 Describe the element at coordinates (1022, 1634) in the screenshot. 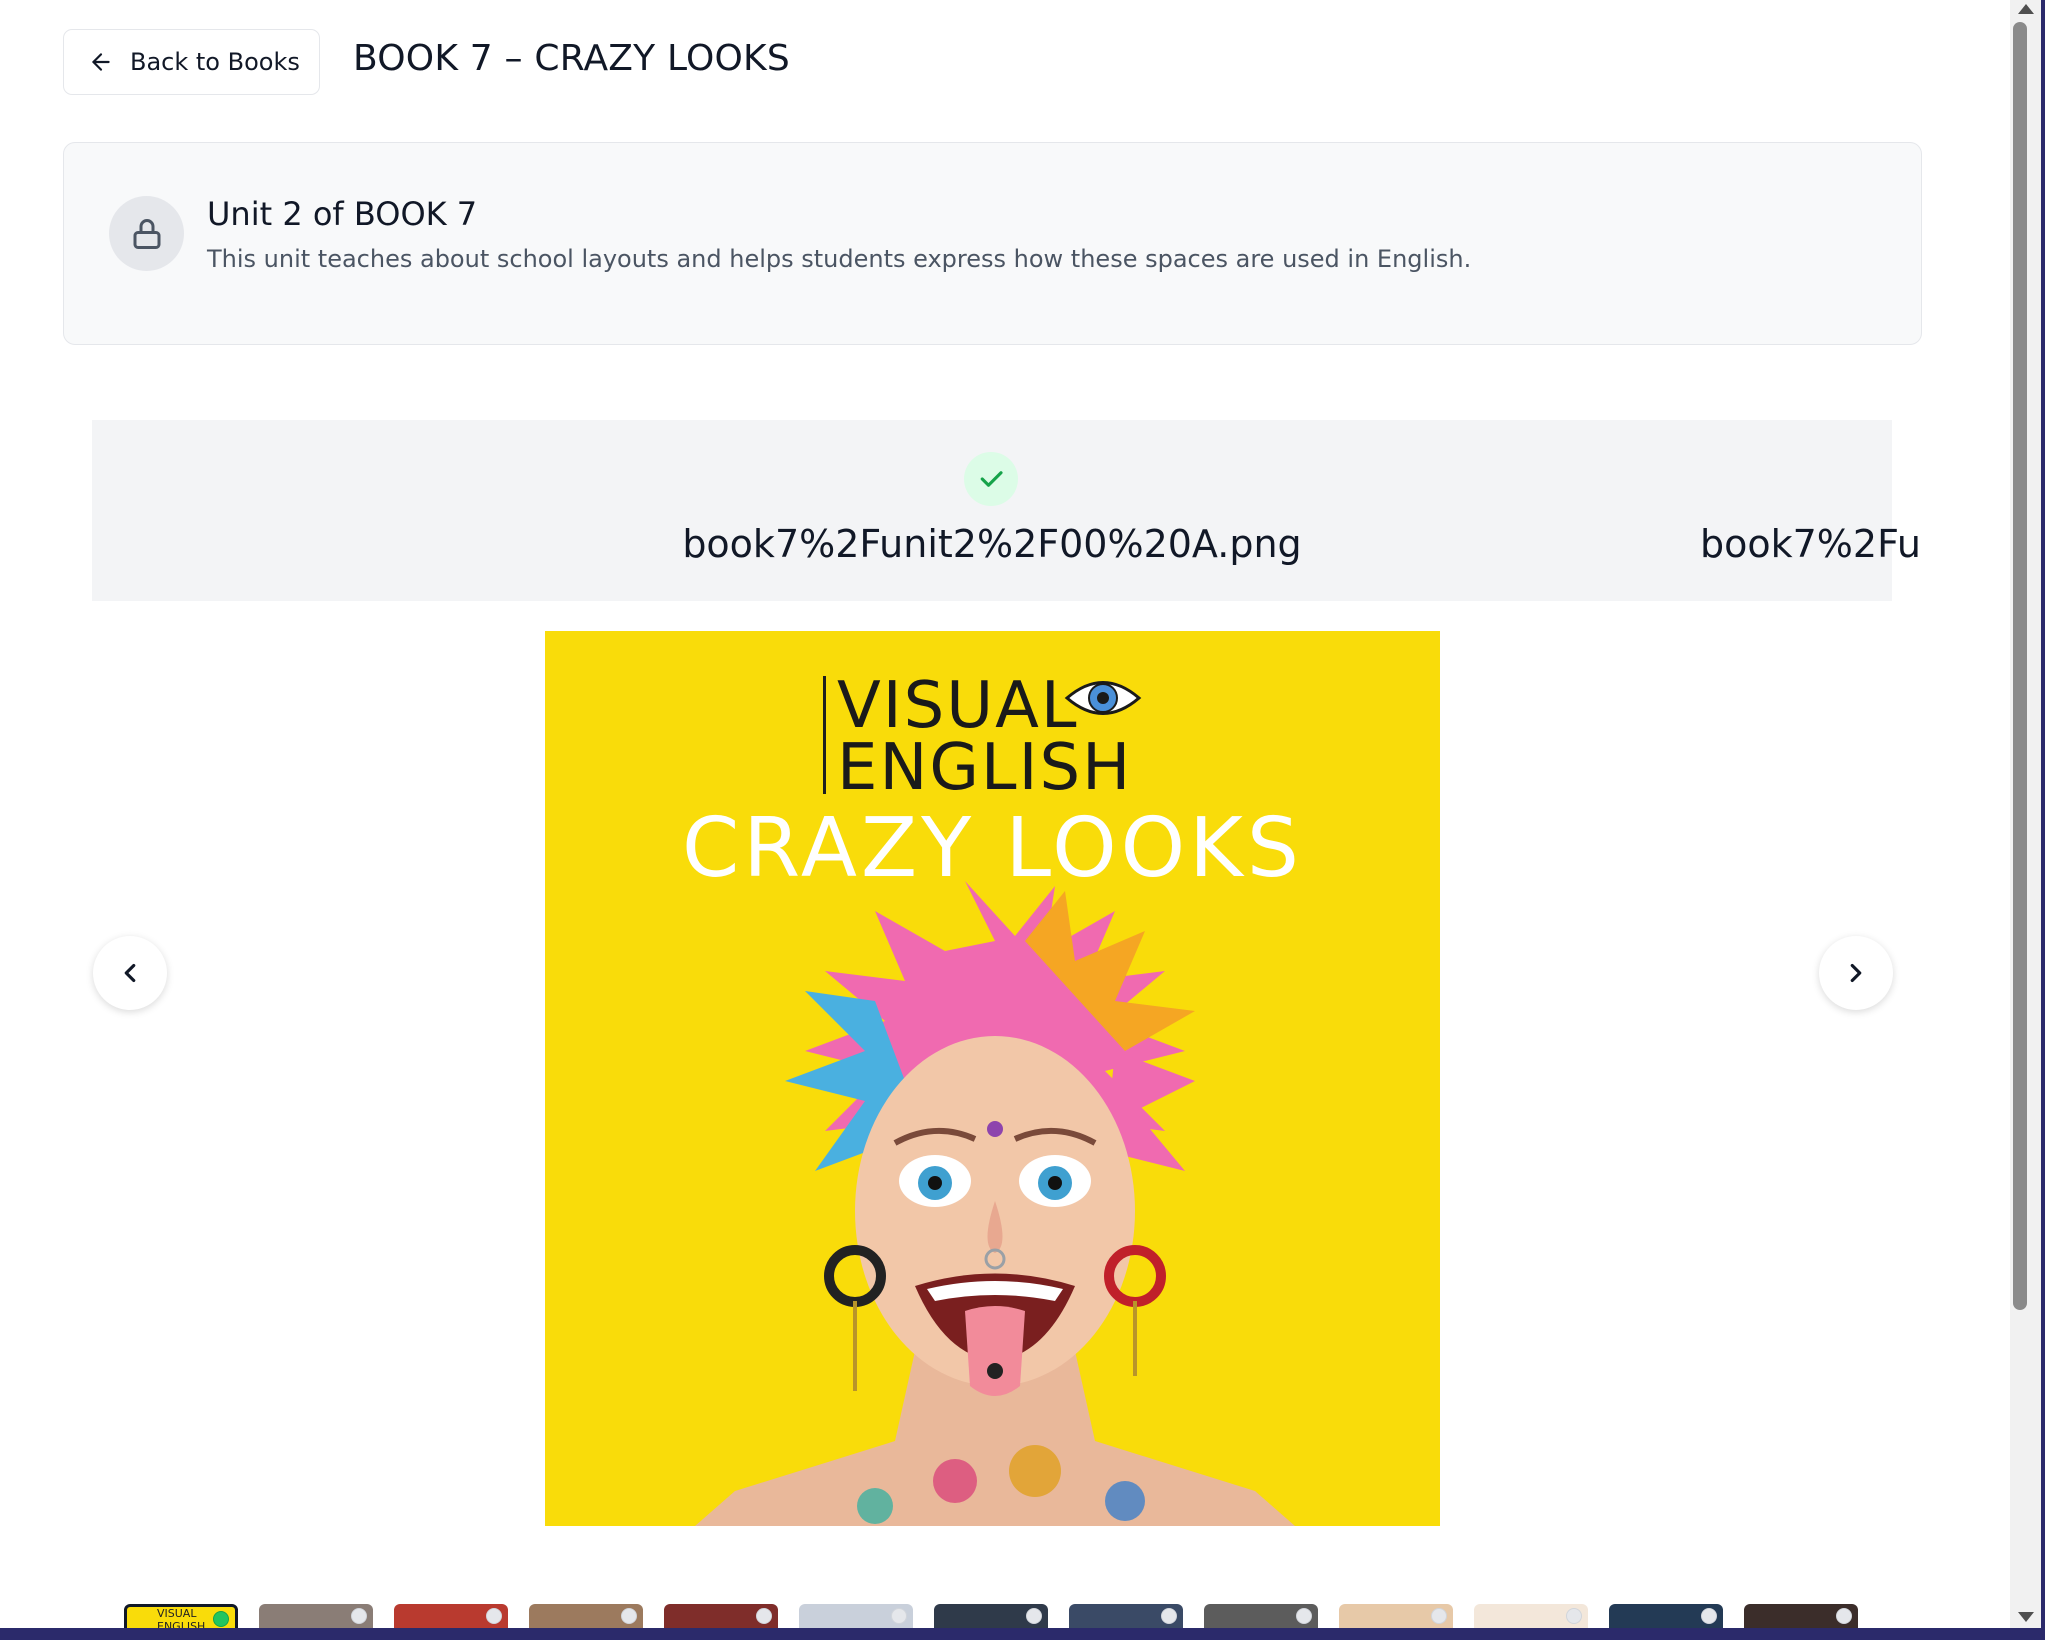

I see `window-bottom-border` at that location.